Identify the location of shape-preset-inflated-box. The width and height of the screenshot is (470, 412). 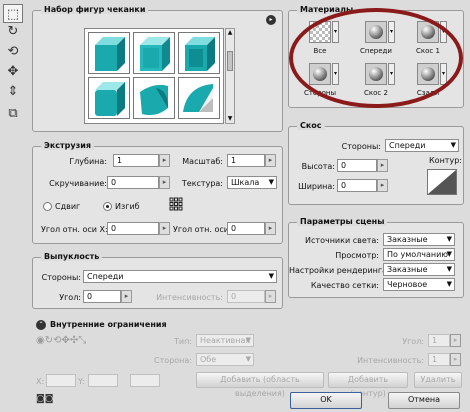
(154, 98).